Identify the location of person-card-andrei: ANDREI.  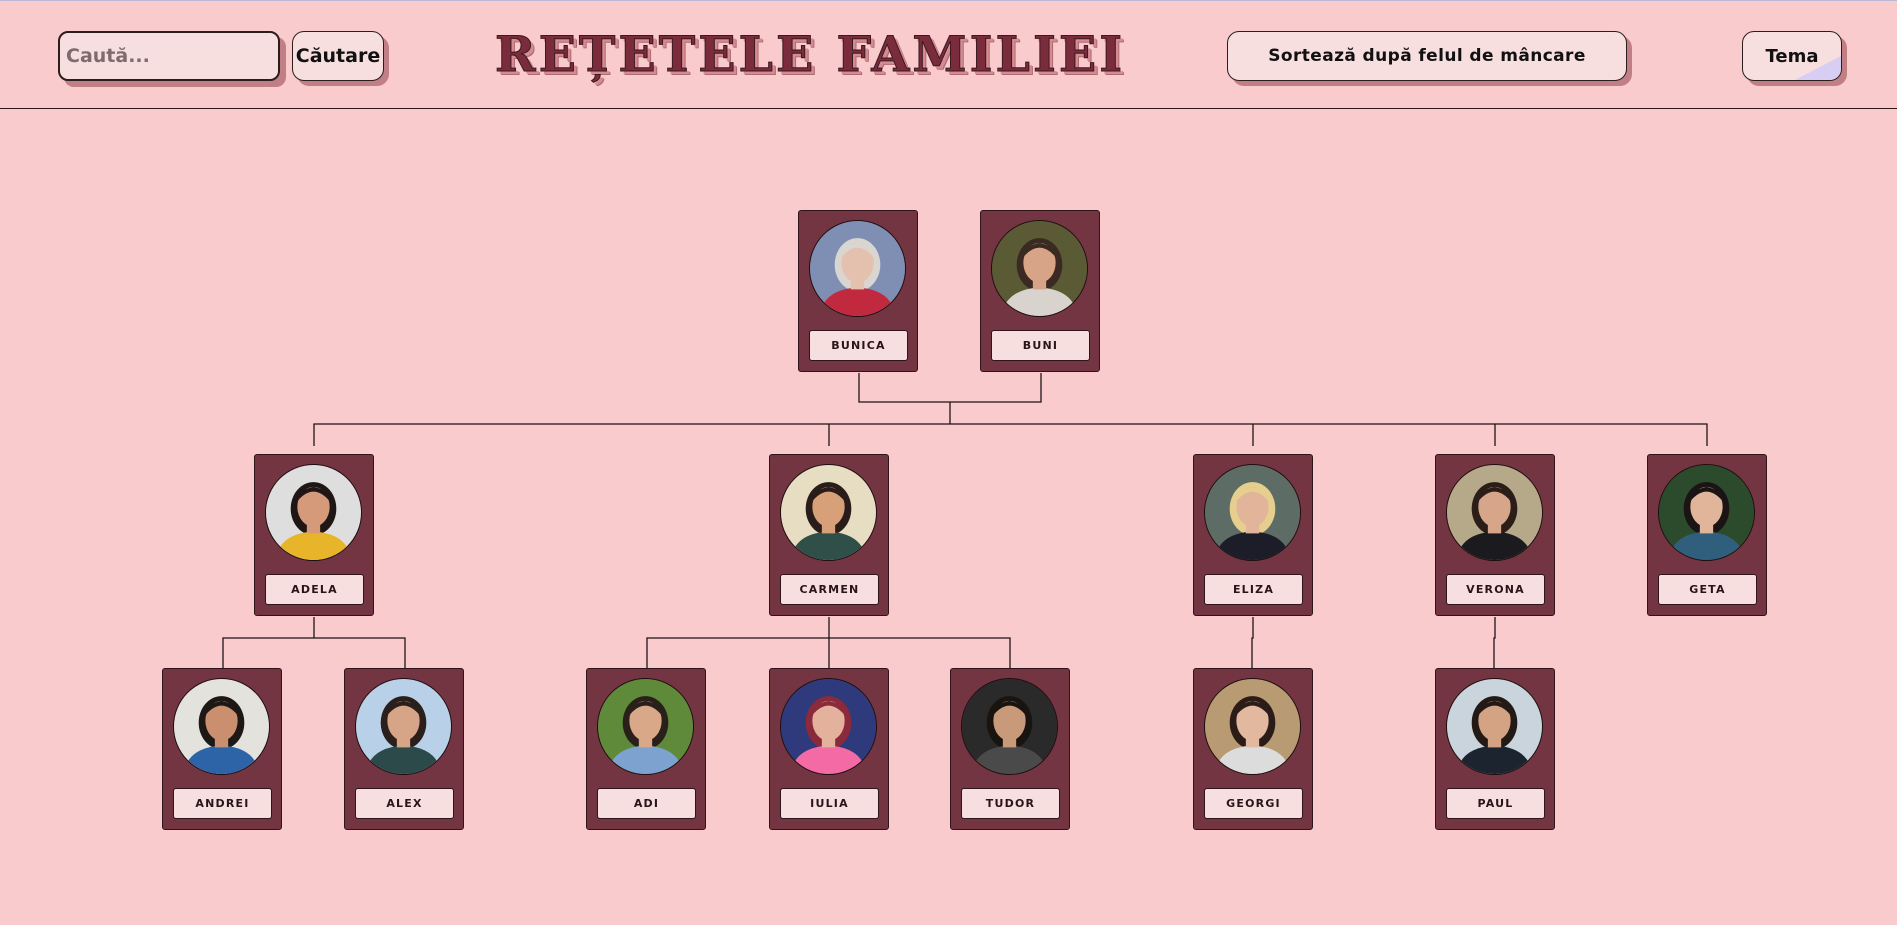
(222, 749).